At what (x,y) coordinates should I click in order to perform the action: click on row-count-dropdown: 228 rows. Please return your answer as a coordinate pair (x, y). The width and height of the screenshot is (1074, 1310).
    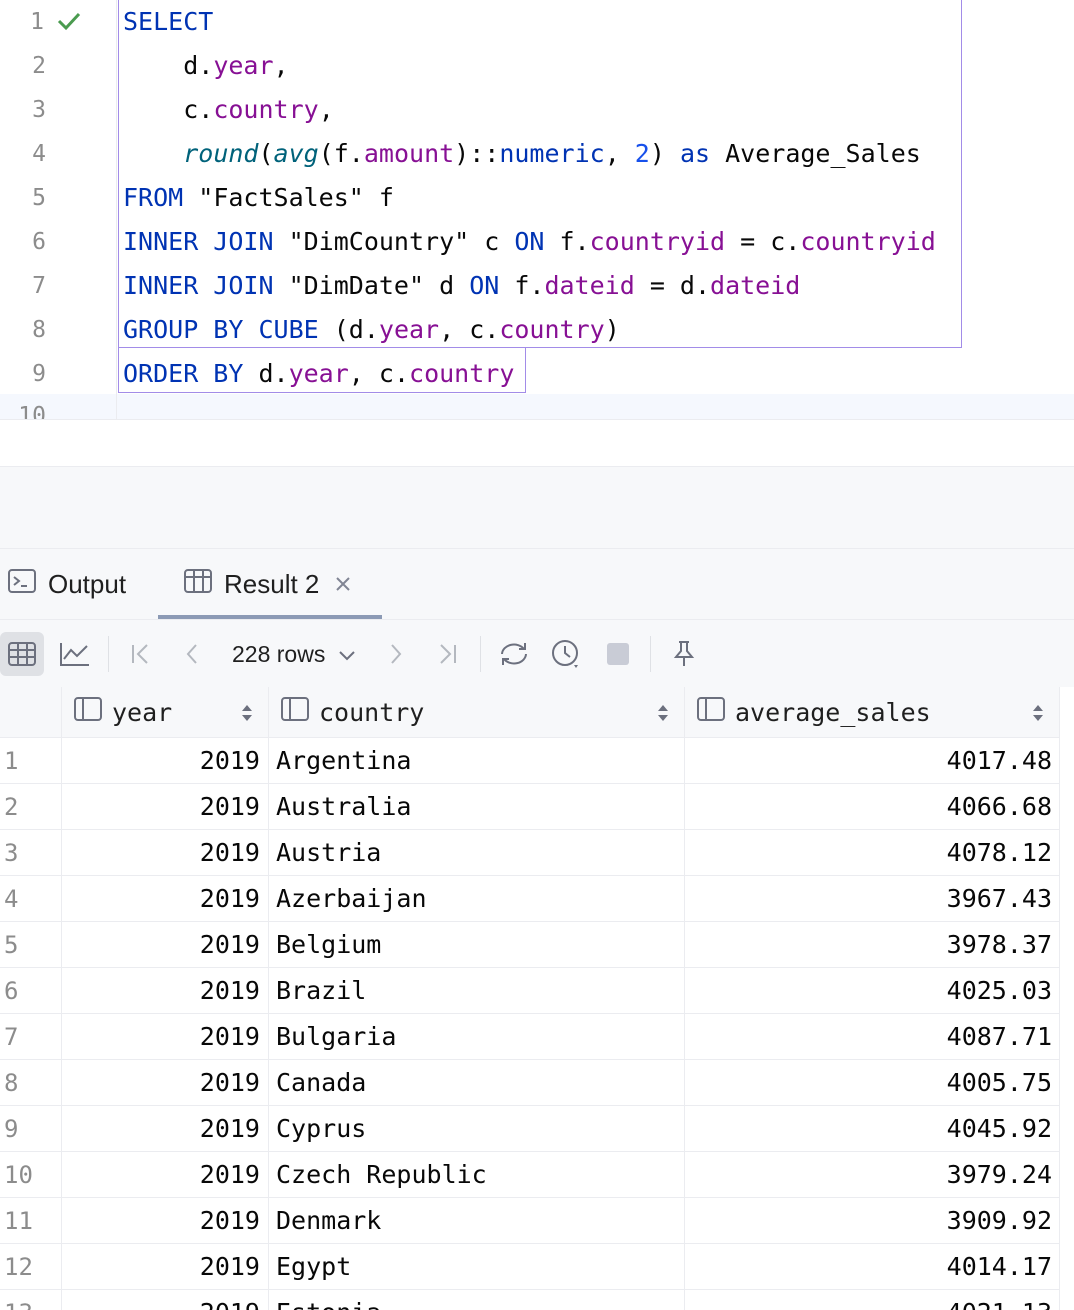
    Looking at the image, I should click on (294, 654).